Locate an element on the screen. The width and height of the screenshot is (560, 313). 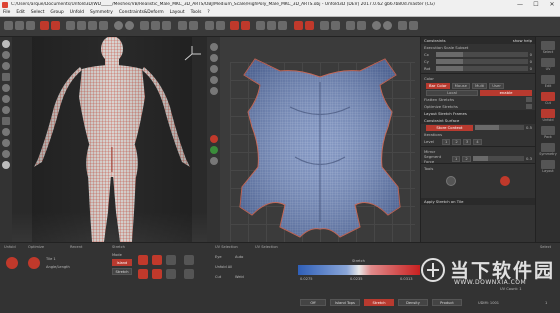
menu-unfold: Unfold is located at coordinates (77, 12).